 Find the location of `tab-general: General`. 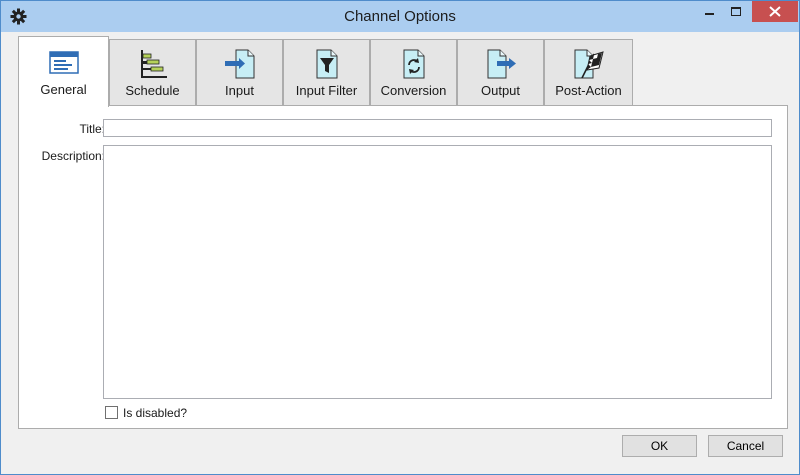

tab-general: General is located at coordinates (63, 71).